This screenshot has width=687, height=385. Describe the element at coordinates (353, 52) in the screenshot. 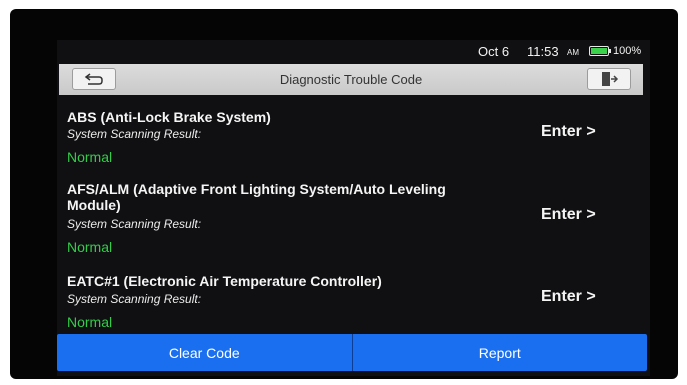

I see `status-bar: Oct 6 11:53 AM 100%` at that location.